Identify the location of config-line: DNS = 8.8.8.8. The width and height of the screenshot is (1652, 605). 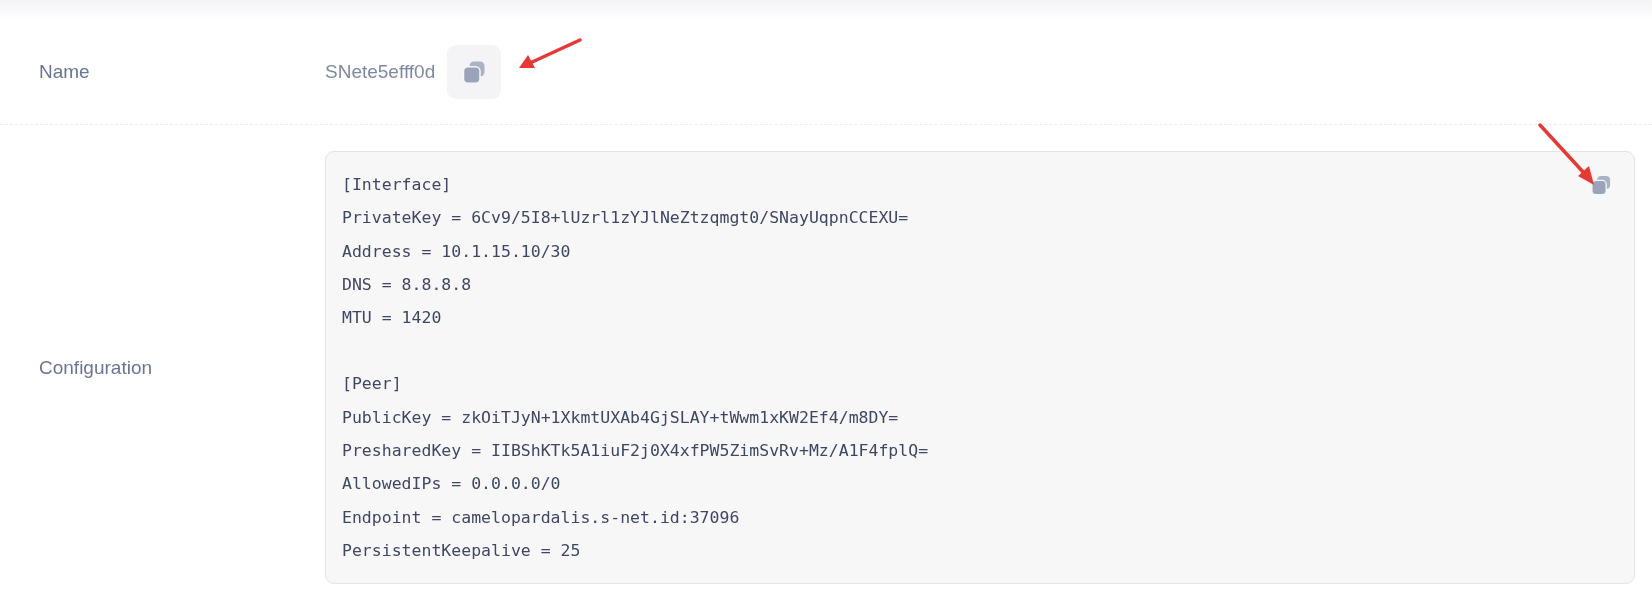
(407, 284).